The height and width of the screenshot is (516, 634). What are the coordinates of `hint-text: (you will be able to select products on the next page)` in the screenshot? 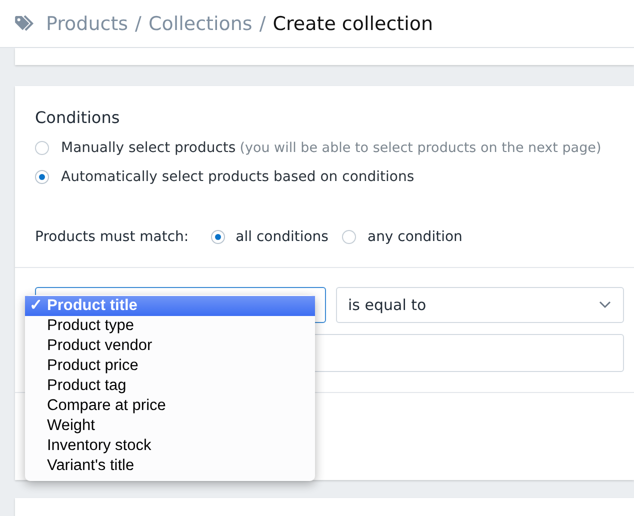 It's located at (421, 148).